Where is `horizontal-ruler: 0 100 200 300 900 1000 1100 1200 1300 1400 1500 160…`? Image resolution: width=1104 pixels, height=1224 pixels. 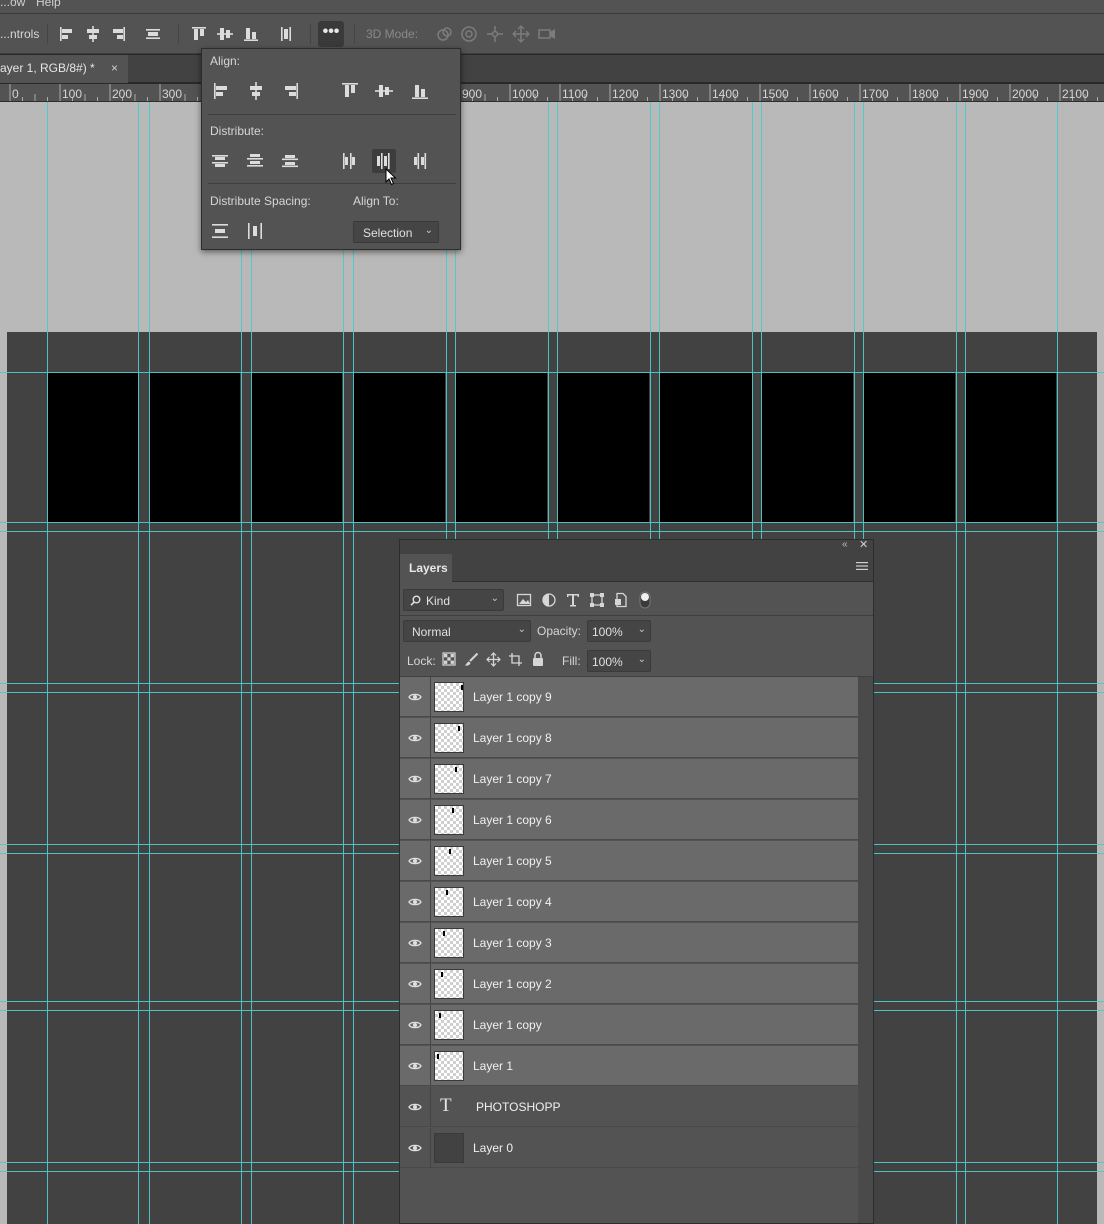 horizontal-ruler: 0 100 200 300 900 1000 1100 1200 1300 1400 1500 160… is located at coordinates (552, 93).